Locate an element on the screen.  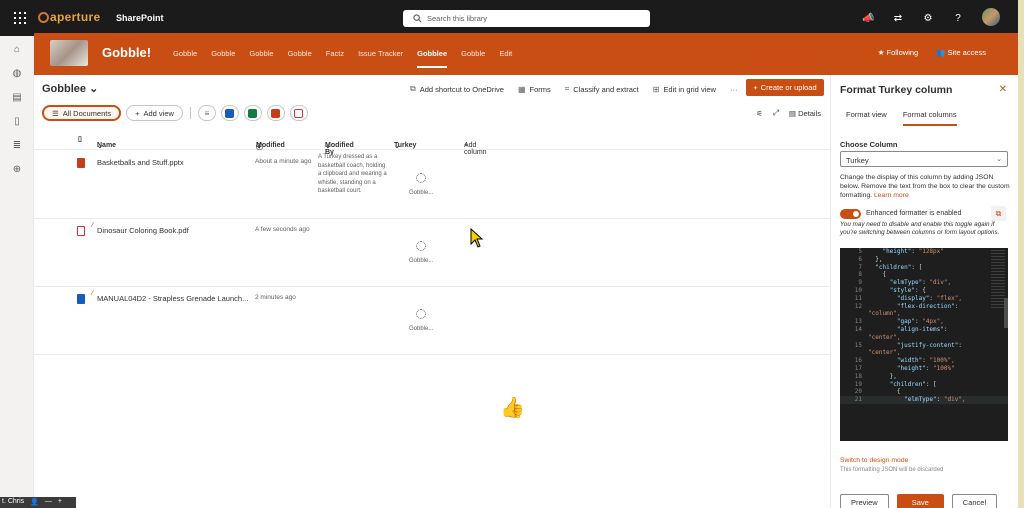
code-line: "column", is located at coordinates (928, 314).